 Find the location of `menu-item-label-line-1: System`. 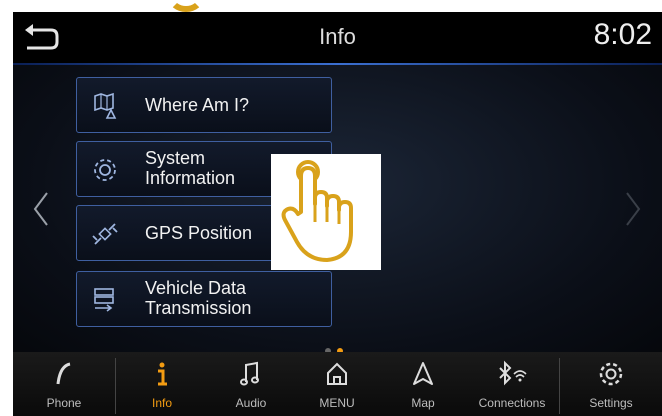

menu-item-label-line-1: System is located at coordinates (175, 158).